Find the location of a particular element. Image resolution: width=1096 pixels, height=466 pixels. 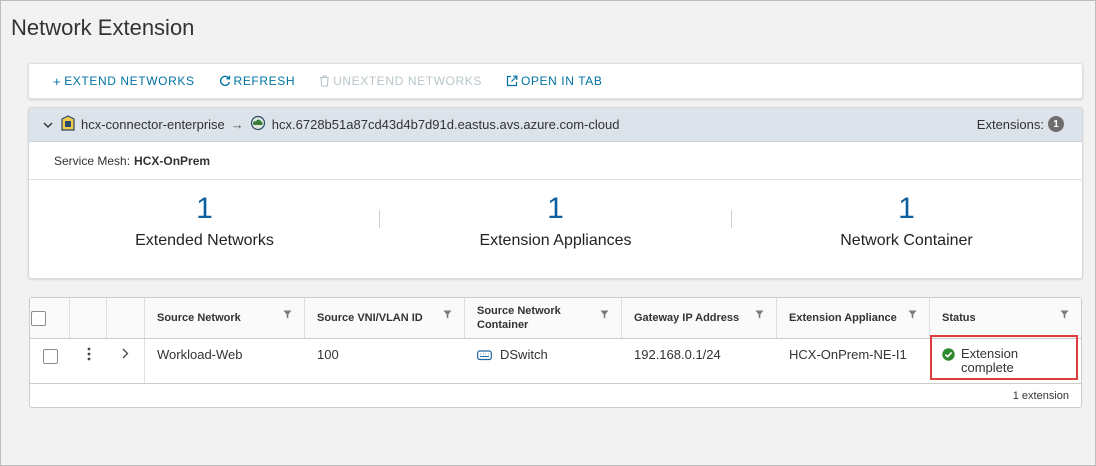

stat-extension-appliances: 1 Extension Appliances is located at coordinates (555, 229).